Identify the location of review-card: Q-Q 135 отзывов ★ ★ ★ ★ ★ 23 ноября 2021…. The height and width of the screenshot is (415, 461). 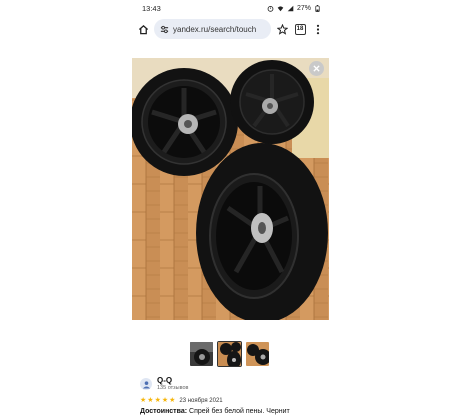
(232, 395).